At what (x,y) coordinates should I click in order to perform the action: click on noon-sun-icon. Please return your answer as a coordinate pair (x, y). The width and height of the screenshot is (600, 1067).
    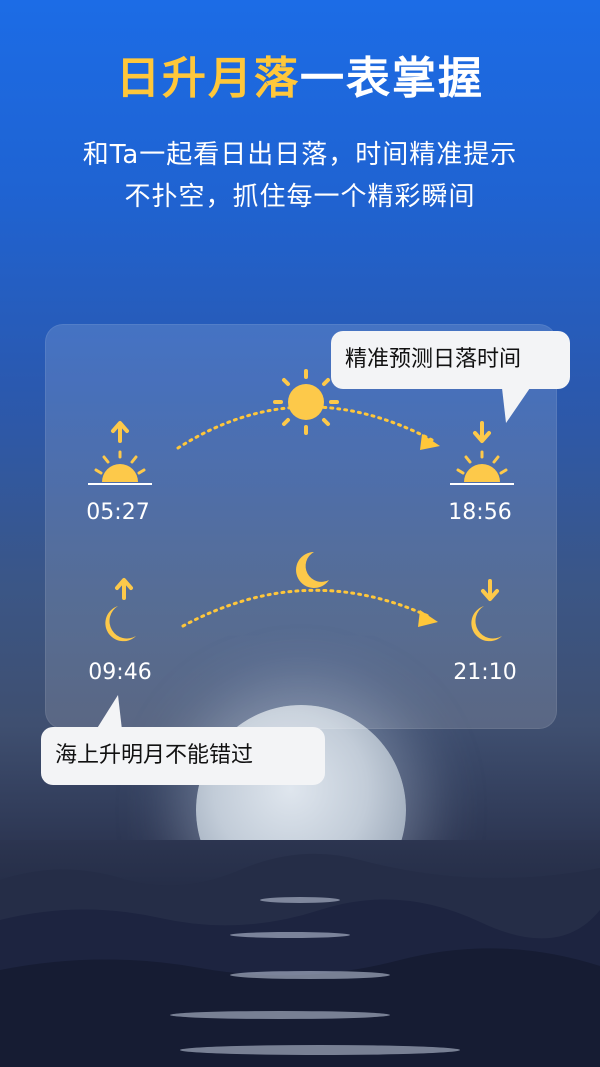
    Looking at the image, I should click on (306, 402).